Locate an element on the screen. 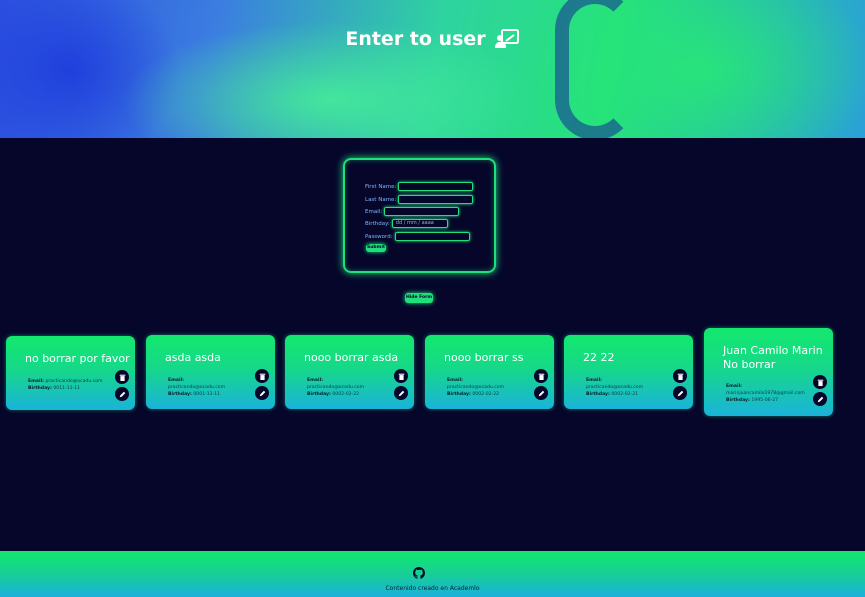  last-name-row: Last Name: is located at coordinates (419, 199).